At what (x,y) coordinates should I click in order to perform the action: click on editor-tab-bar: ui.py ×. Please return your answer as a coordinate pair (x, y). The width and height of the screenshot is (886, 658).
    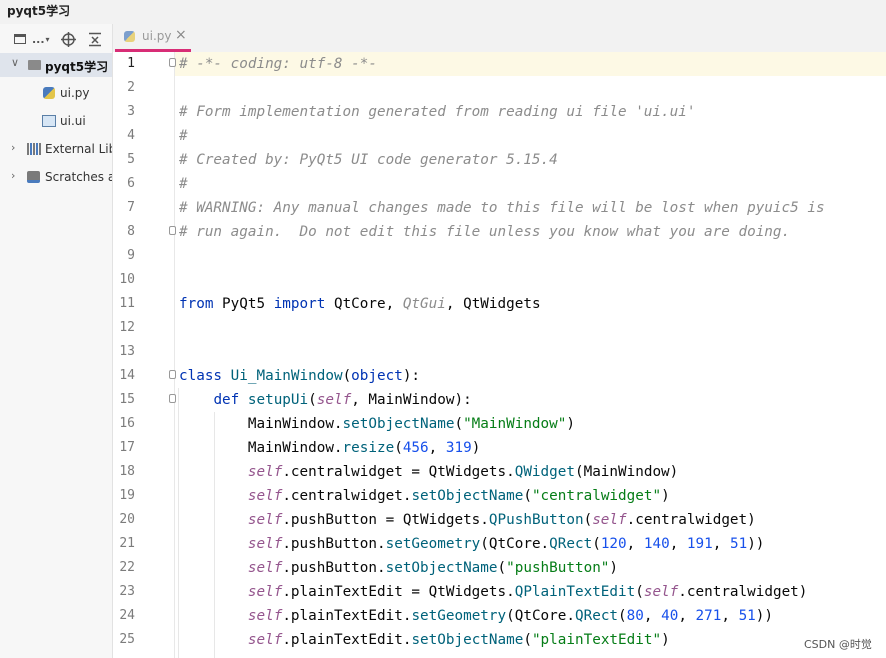
    Looking at the image, I should click on (499, 38).